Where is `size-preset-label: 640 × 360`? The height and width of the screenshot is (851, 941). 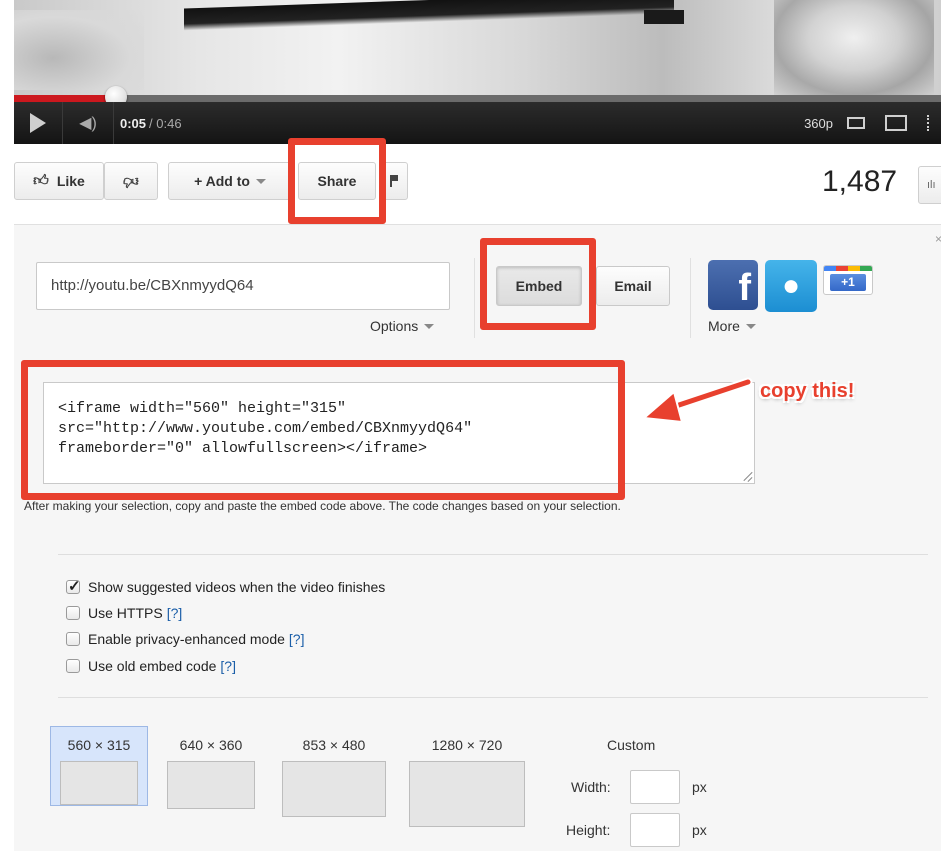 size-preset-label: 640 × 360 is located at coordinates (211, 745).